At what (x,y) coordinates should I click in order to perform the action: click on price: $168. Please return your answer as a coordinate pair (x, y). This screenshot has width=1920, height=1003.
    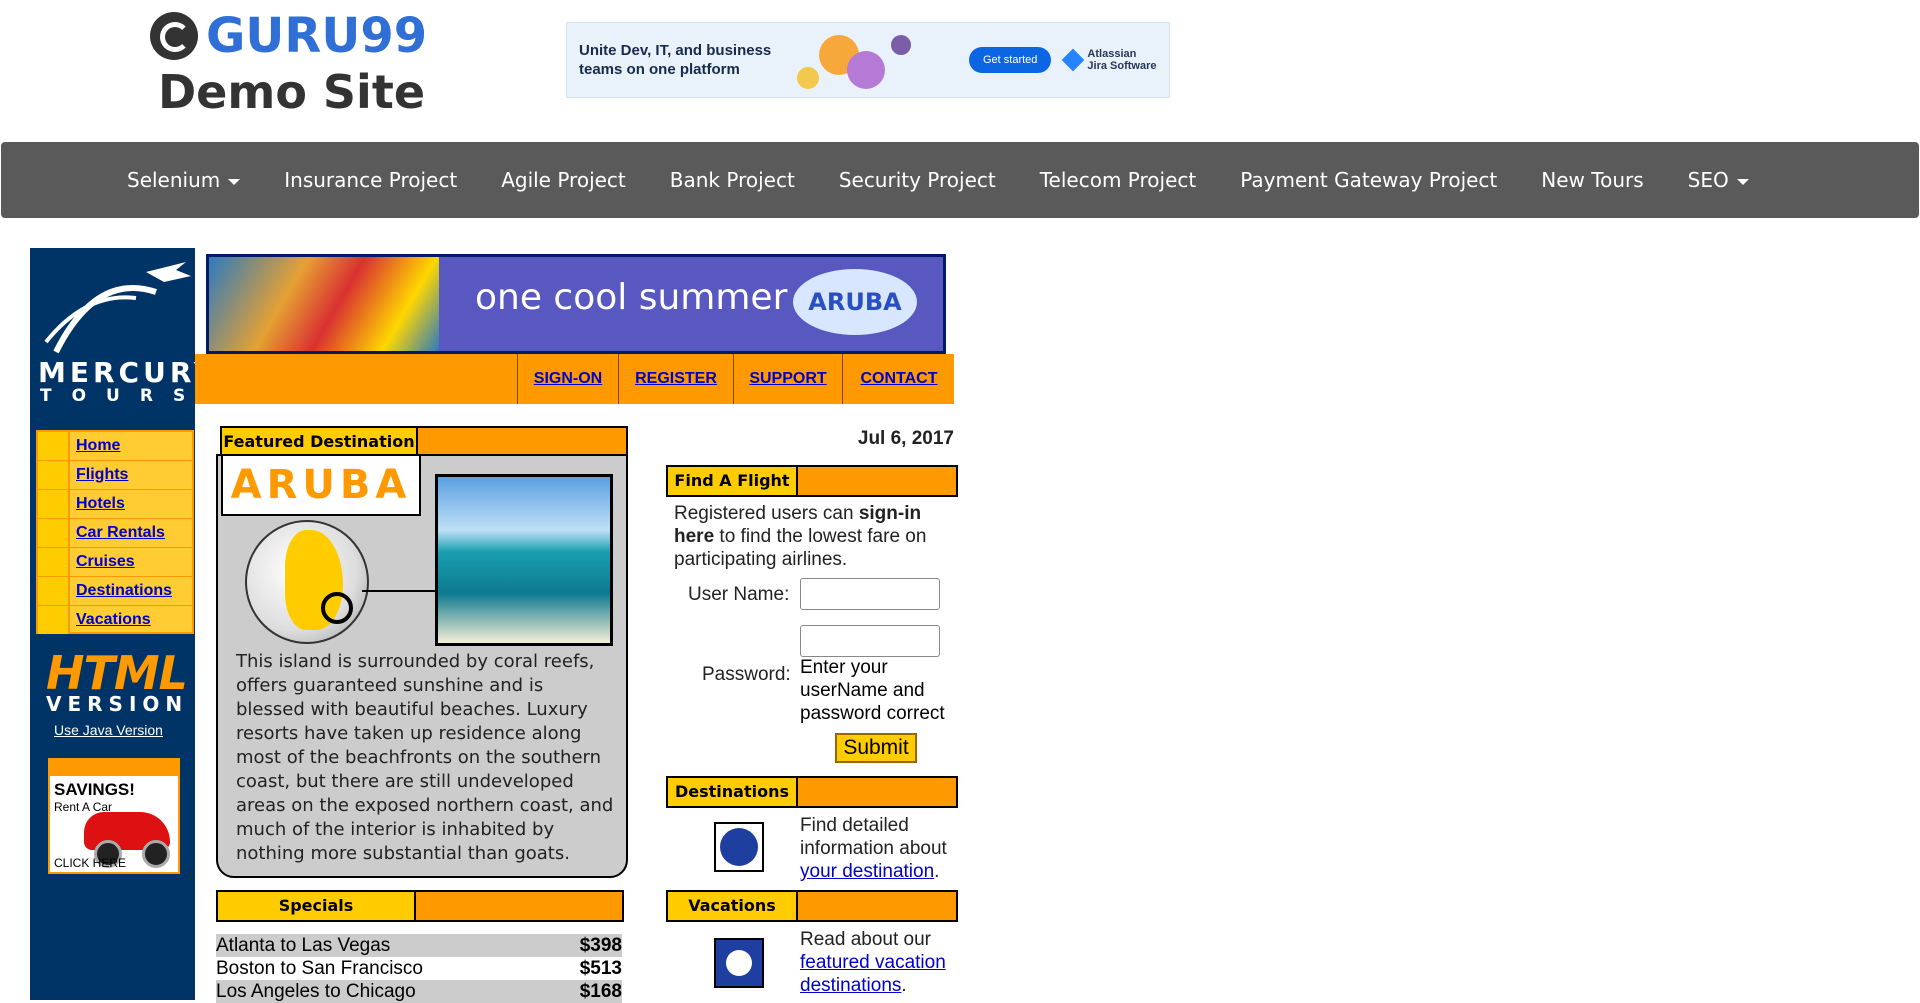
    Looking at the image, I should click on (600, 991).